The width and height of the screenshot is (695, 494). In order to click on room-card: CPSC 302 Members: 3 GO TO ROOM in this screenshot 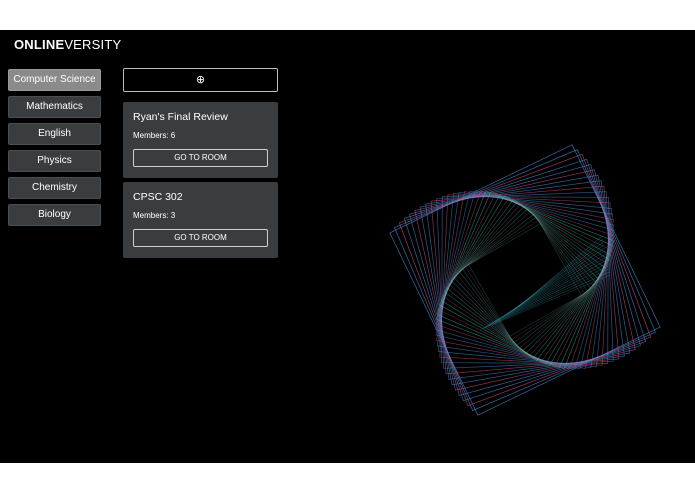, I will do `click(200, 220)`.